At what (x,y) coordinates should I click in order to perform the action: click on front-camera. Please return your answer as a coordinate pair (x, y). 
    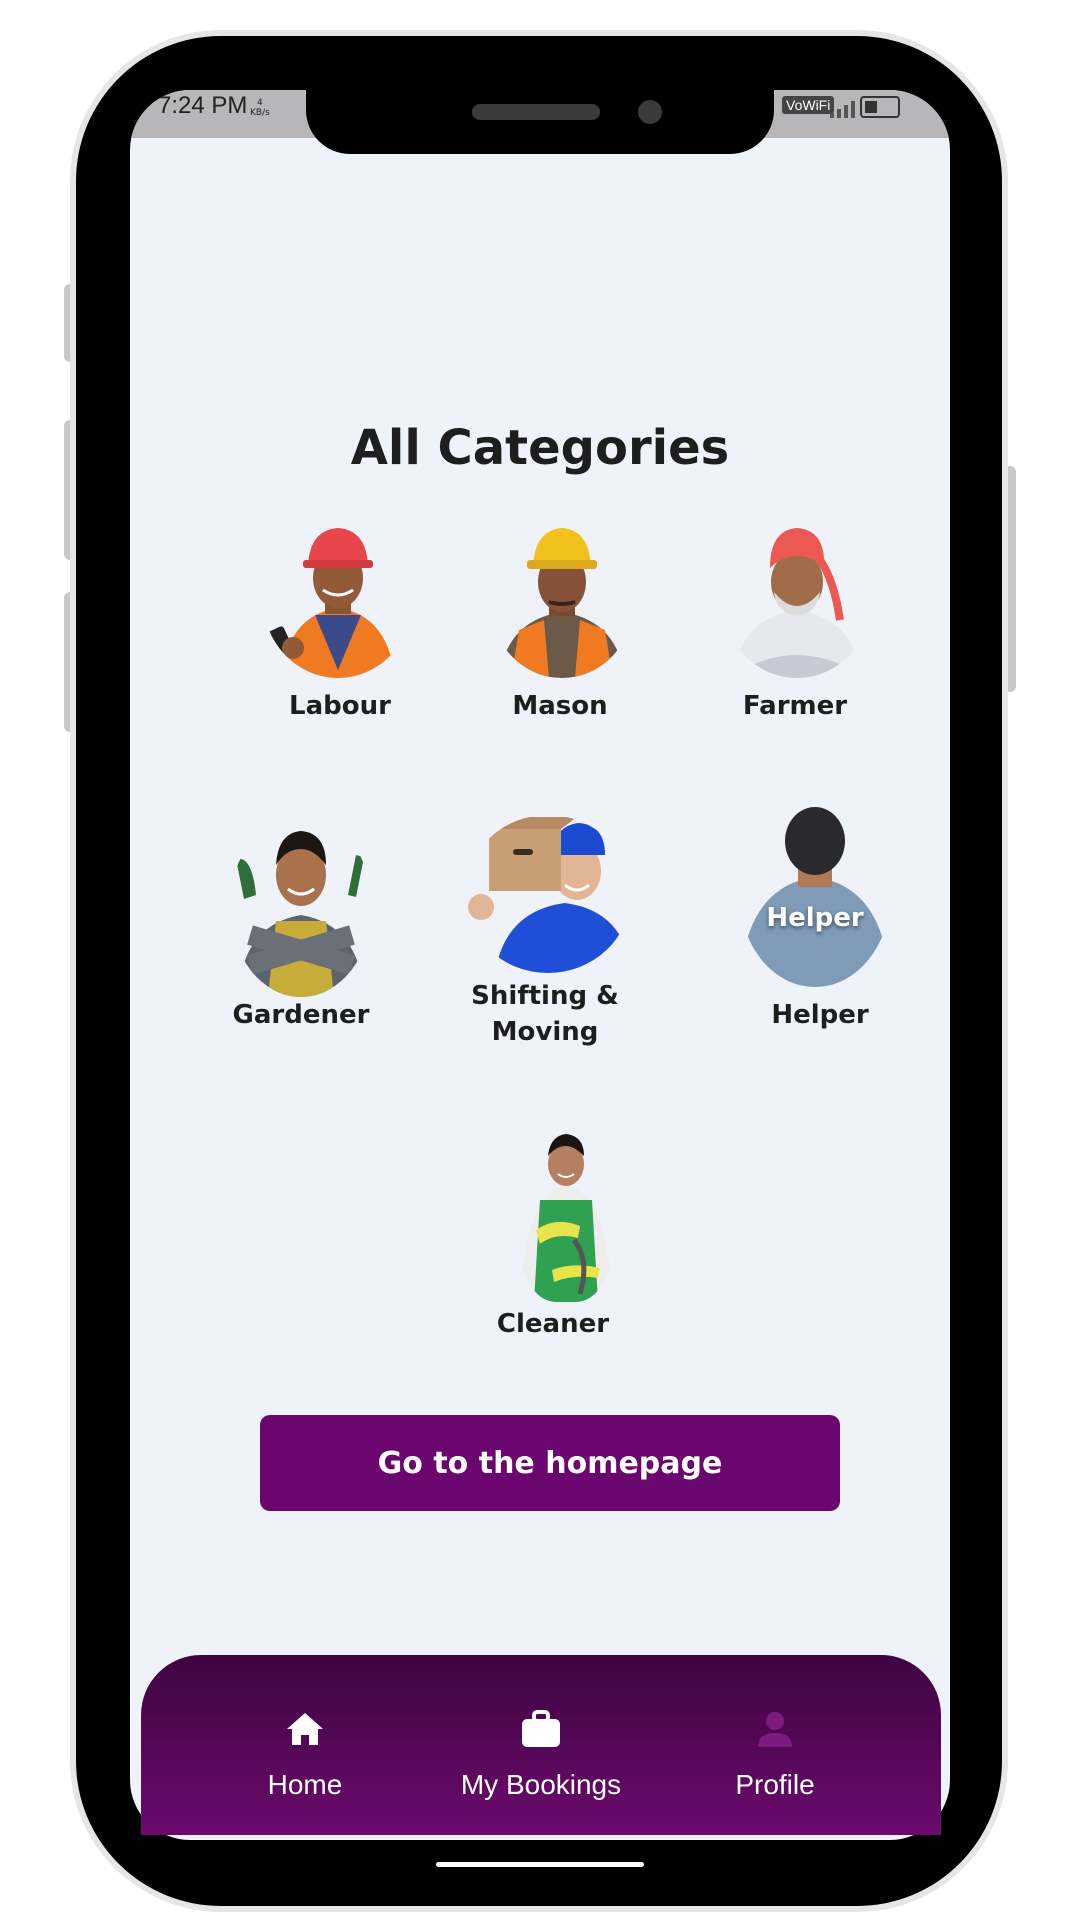
    Looking at the image, I should click on (650, 112).